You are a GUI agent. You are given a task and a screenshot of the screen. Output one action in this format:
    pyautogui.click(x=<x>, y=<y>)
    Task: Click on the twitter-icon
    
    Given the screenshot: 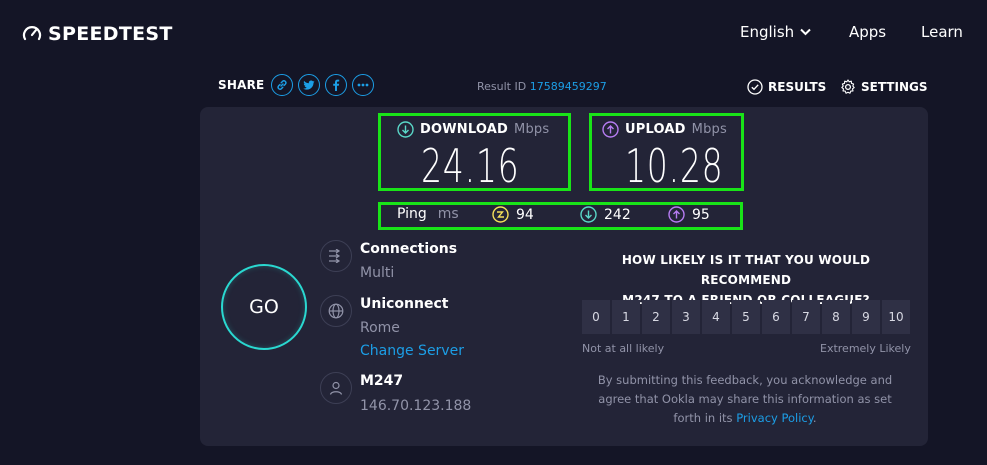 What is the action you would take?
    pyautogui.click(x=309, y=85)
    